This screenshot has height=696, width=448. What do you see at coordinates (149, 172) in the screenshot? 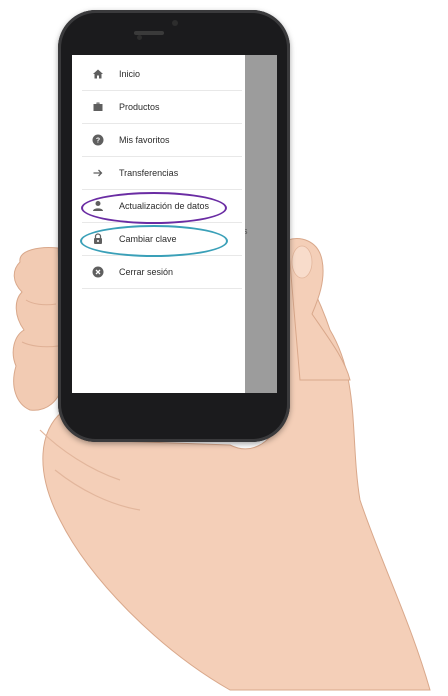
I see `menu-label: Transferencias` at bounding box center [149, 172].